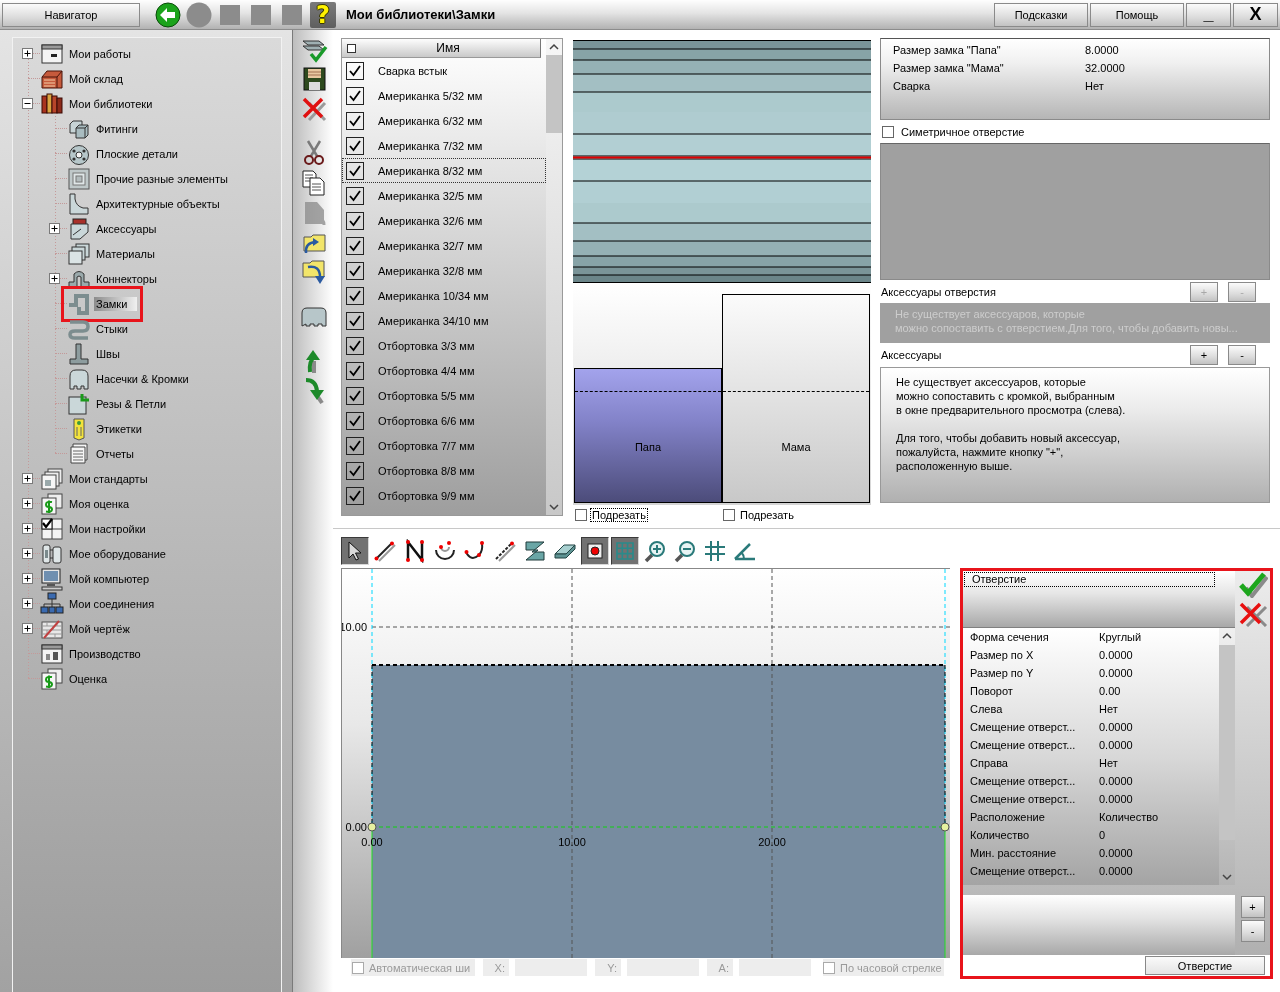 This screenshot has height=992, width=1280. Describe the element at coordinates (105, 653) in the screenshot. I see `nav-item: Производство` at that location.